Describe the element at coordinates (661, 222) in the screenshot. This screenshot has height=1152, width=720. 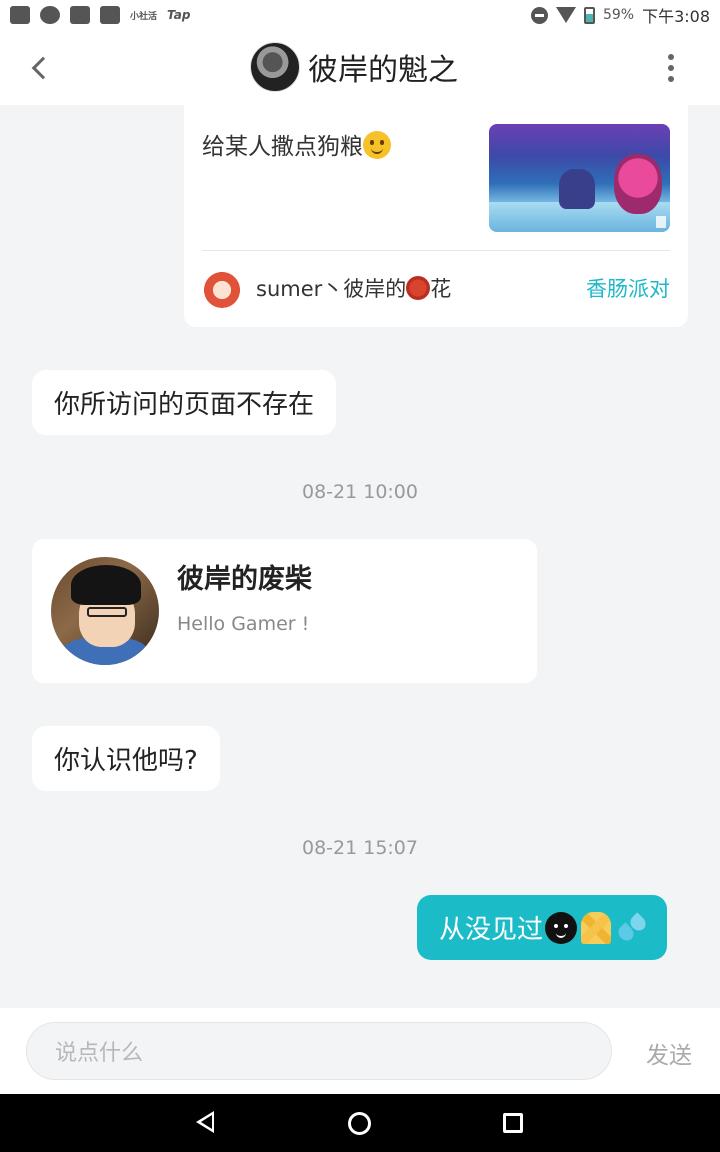
I see `watermark-icon` at that location.